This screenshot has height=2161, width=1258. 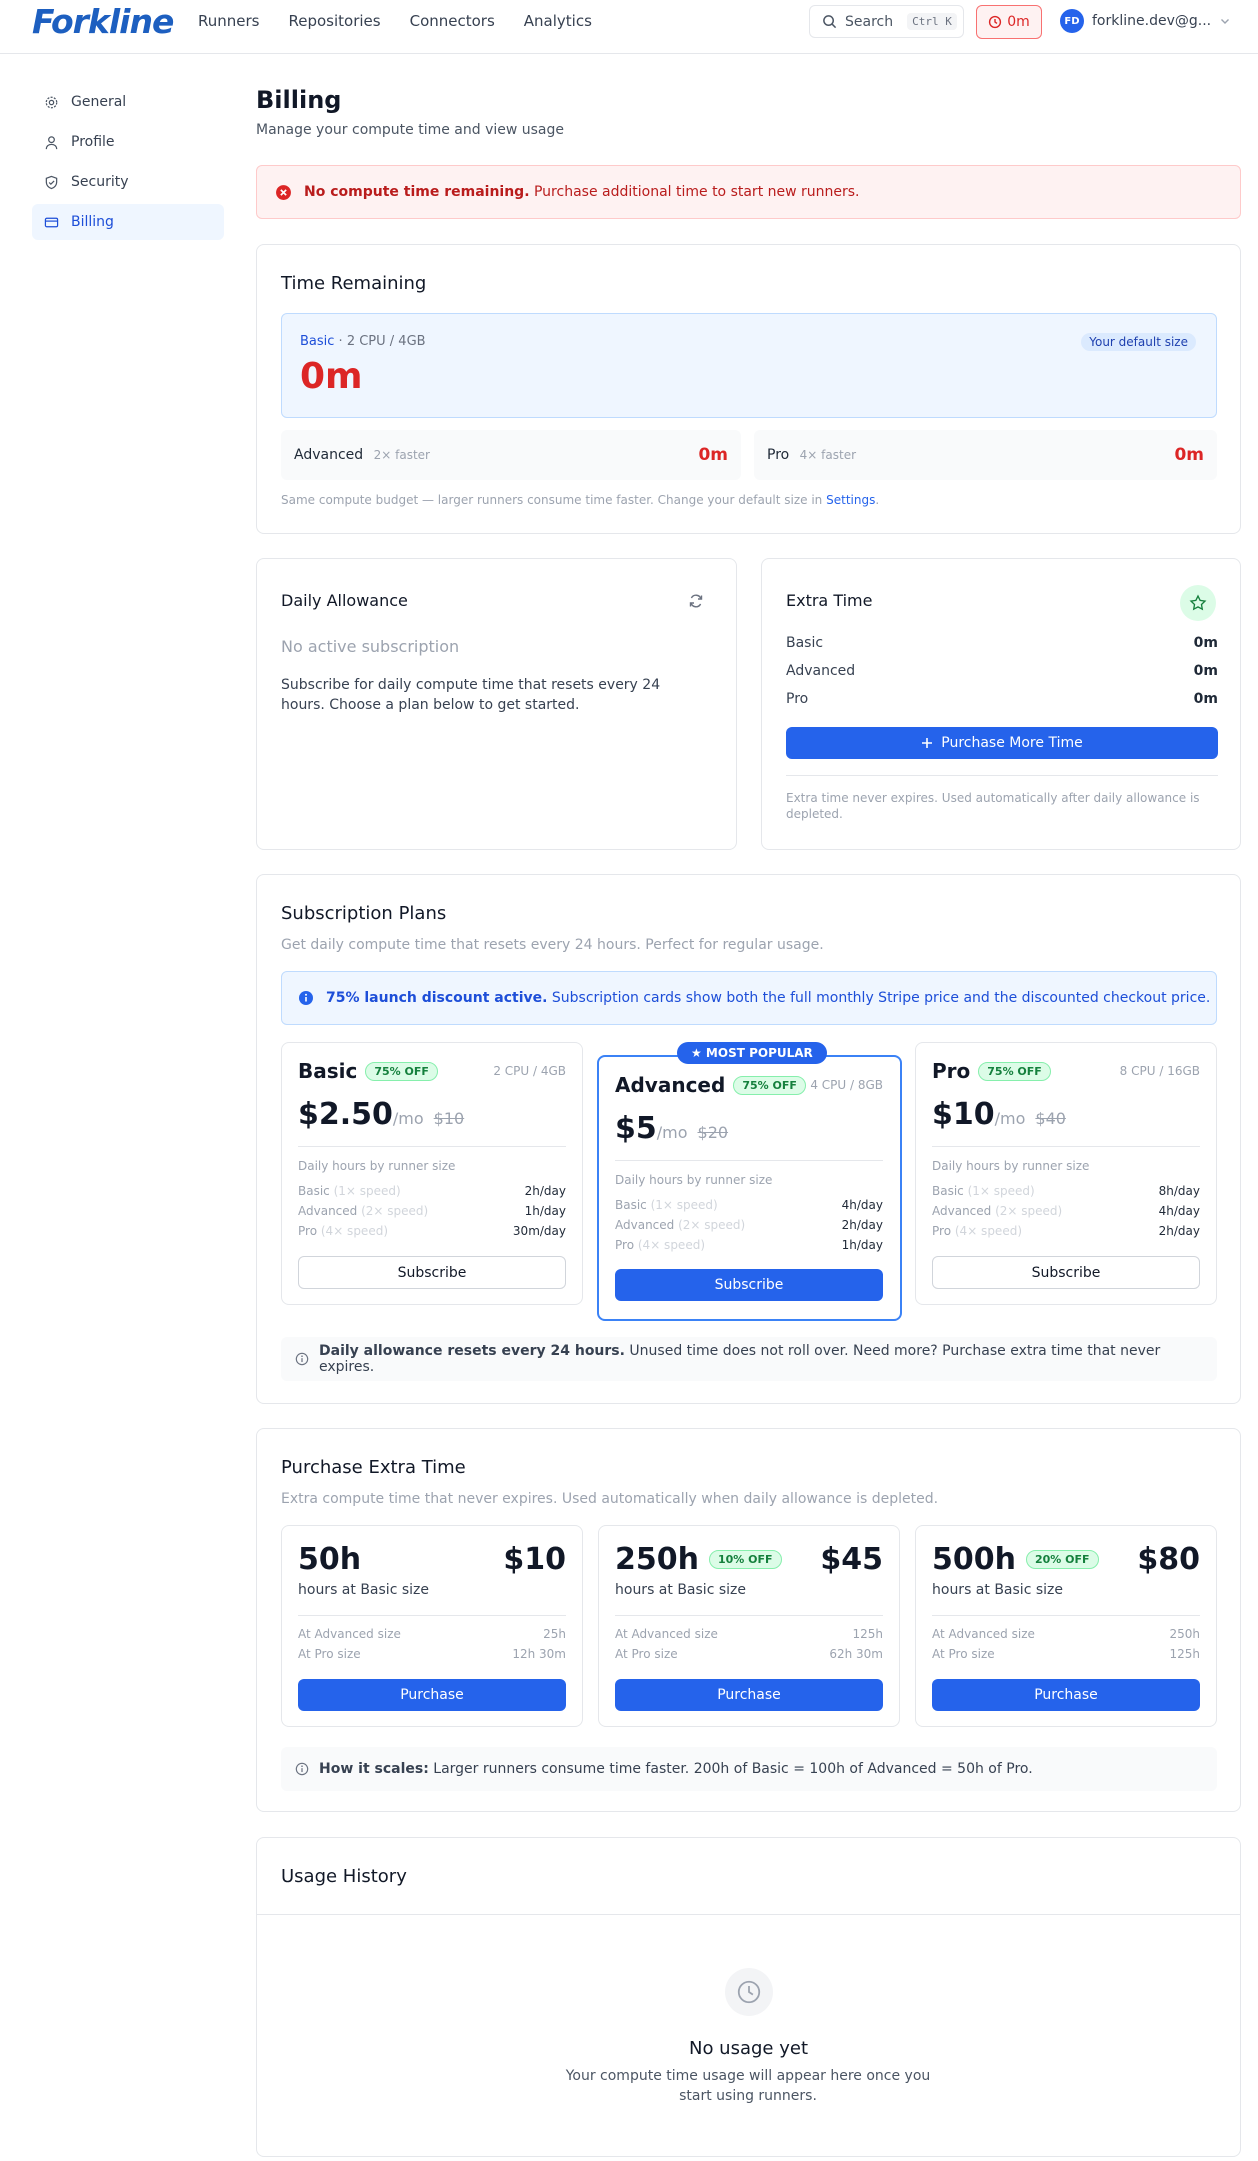 What do you see at coordinates (862, 1245) in the screenshot?
I see `hours-row-value: 1h/day` at bounding box center [862, 1245].